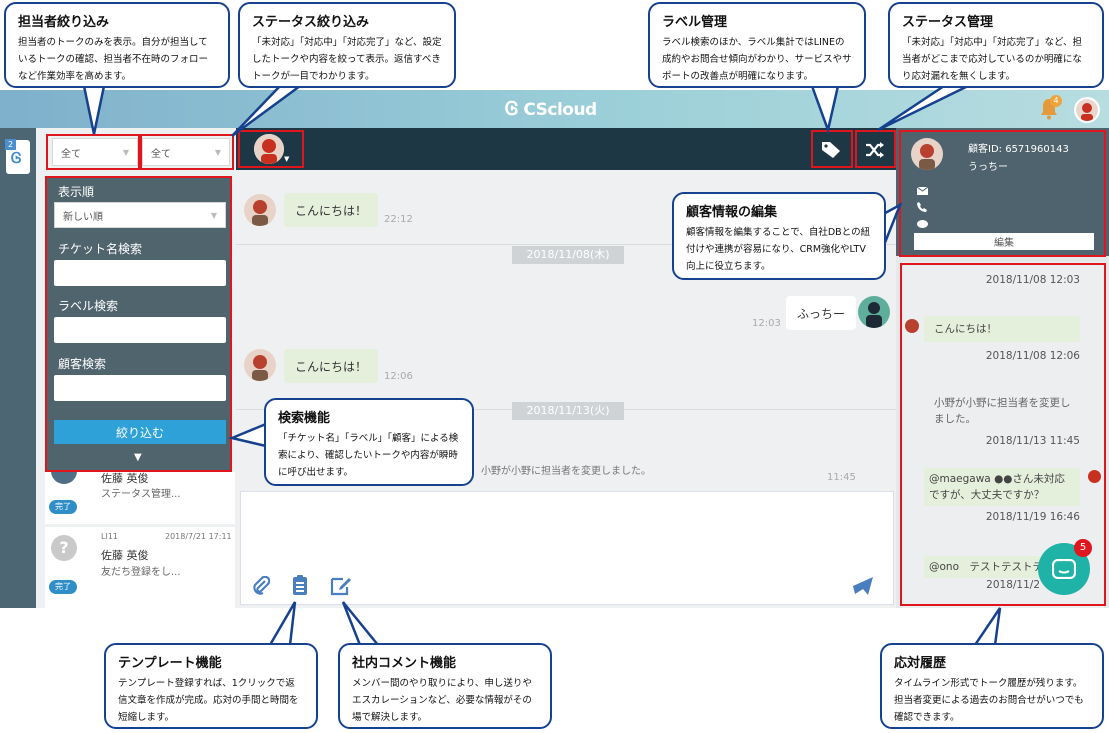  I want to click on timeline-message: こんにちは！, so click(1002, 329).